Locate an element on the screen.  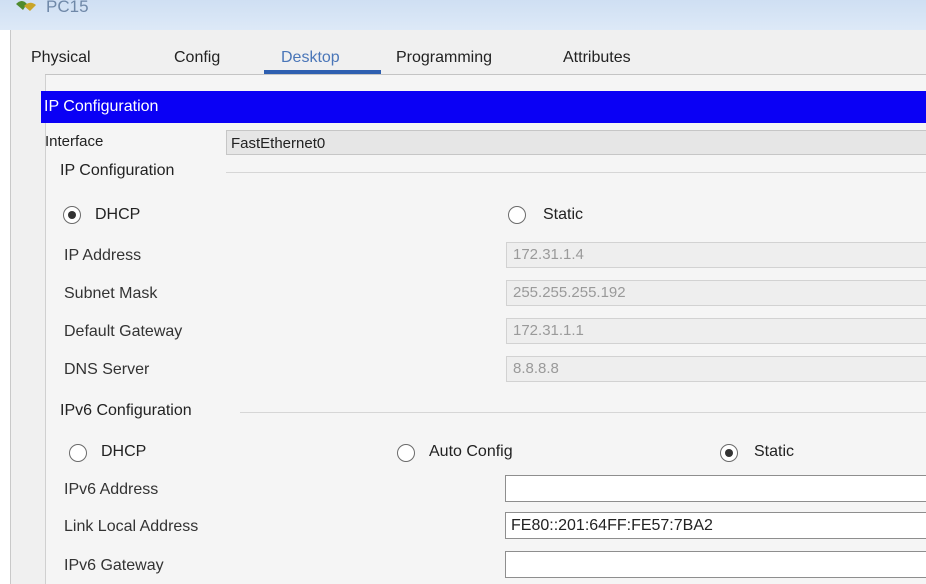
ipv4-group-title: IP Configuration is located at coordinates (121, 171).